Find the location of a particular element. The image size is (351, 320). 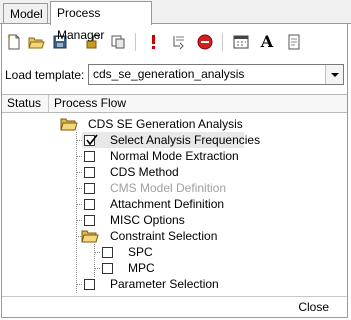

list-item-label: Normal Mode Extraction is located at coordinates (174, 156).